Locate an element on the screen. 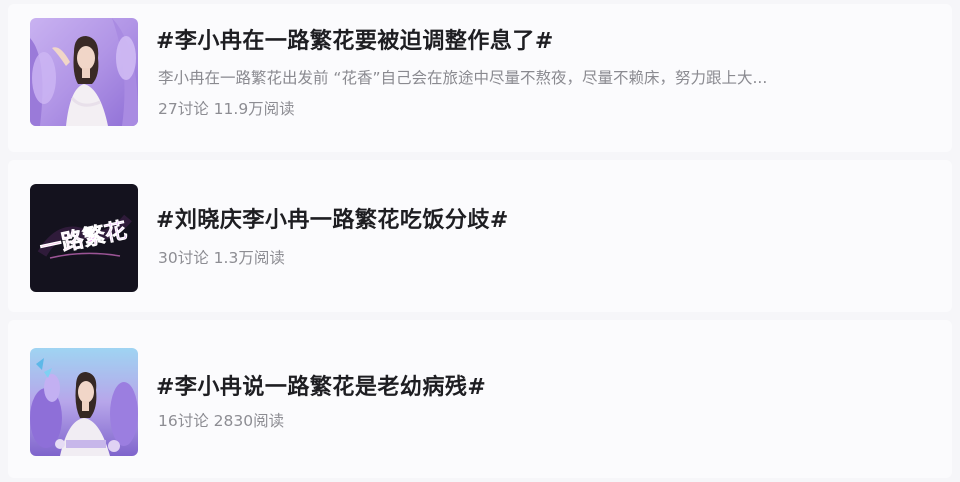 The image size is (960, 482). topic-stats: 27讨论 11.9万阅读 is located at coordinates (226, 108).